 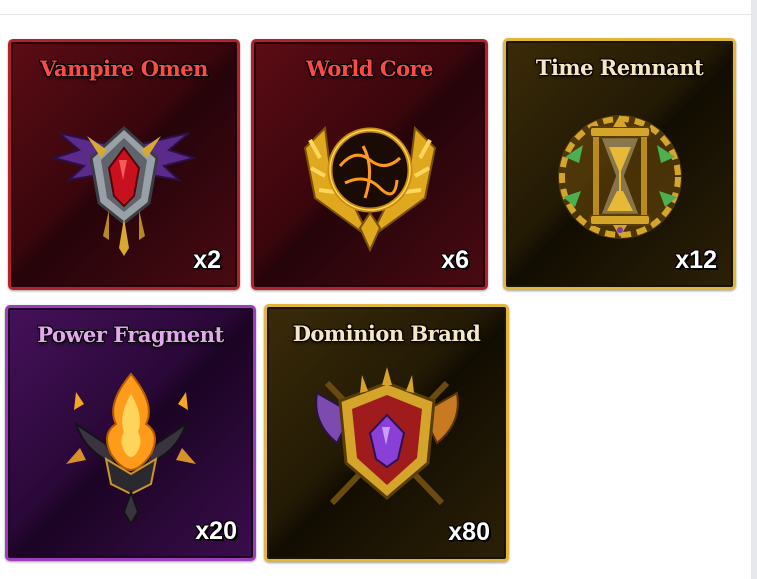 What do you see at coordinates (455, 260) in the screenshot?
I see `item-count: x6` at bounding box center [455, 260].